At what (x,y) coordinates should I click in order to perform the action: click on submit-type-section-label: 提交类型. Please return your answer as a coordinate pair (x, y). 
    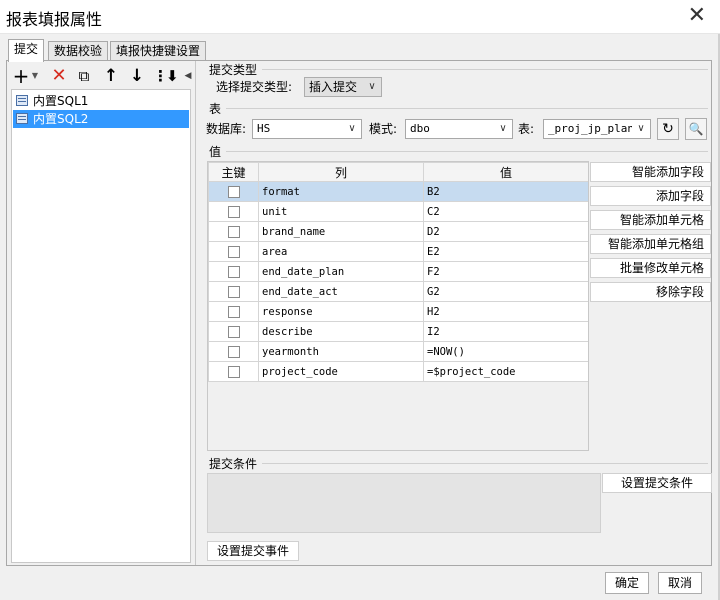
    Looking at the image, I should click on (233, 70).